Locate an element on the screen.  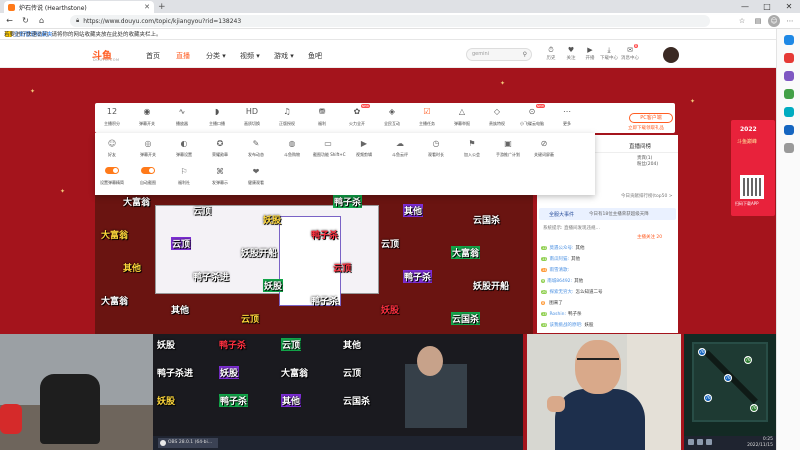
messages-button: ✉ 消息中心 8 is located at coordinates (630, 52).